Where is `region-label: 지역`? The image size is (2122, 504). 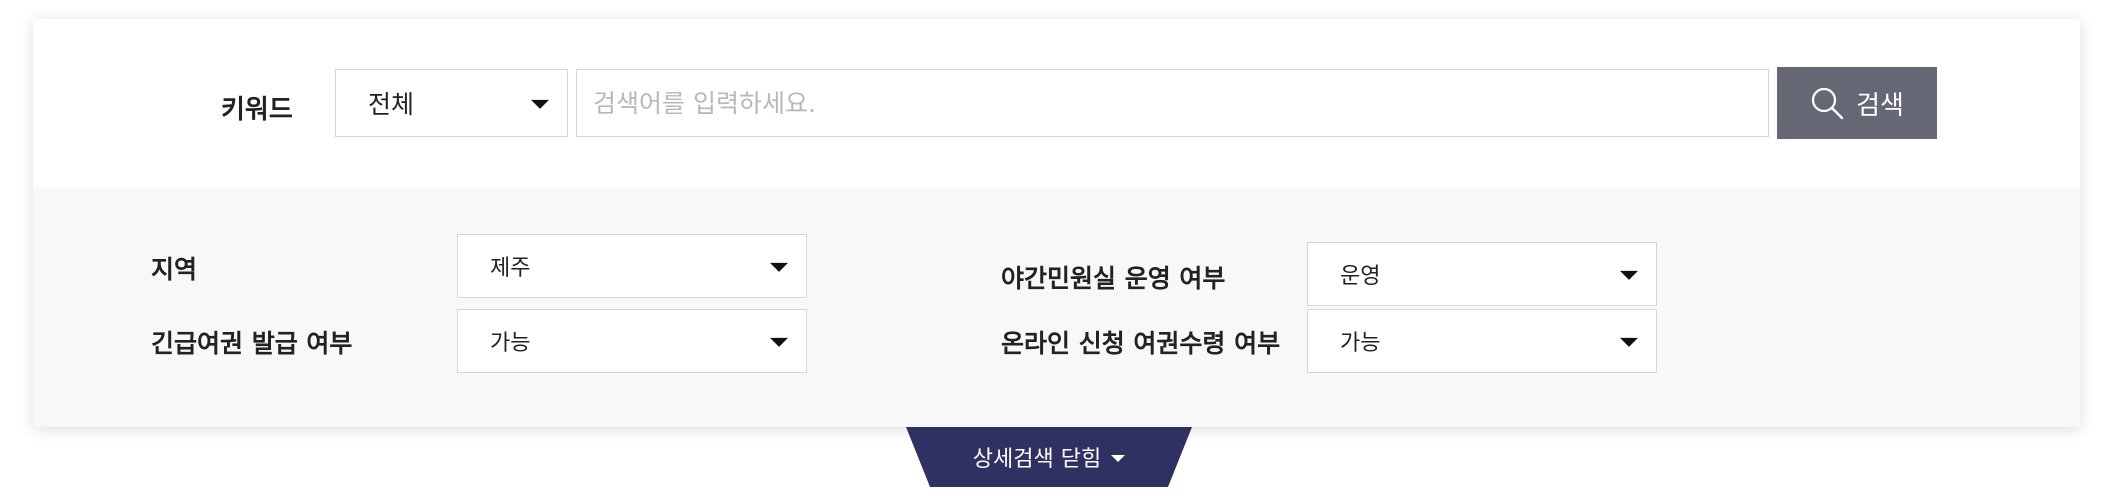
region-label: 지역 is located at coordinates (174, 269).